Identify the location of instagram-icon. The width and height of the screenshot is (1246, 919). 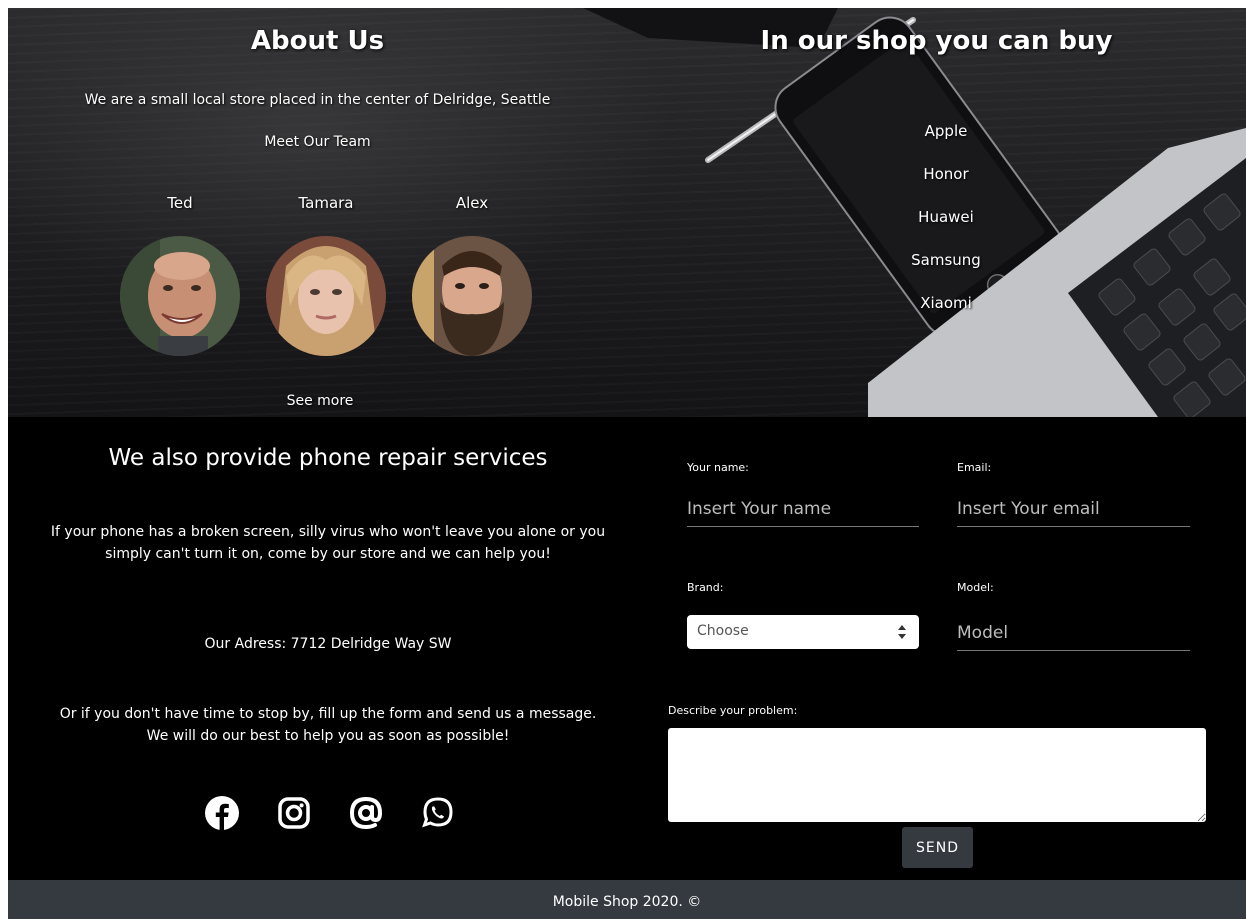
(294, 813).